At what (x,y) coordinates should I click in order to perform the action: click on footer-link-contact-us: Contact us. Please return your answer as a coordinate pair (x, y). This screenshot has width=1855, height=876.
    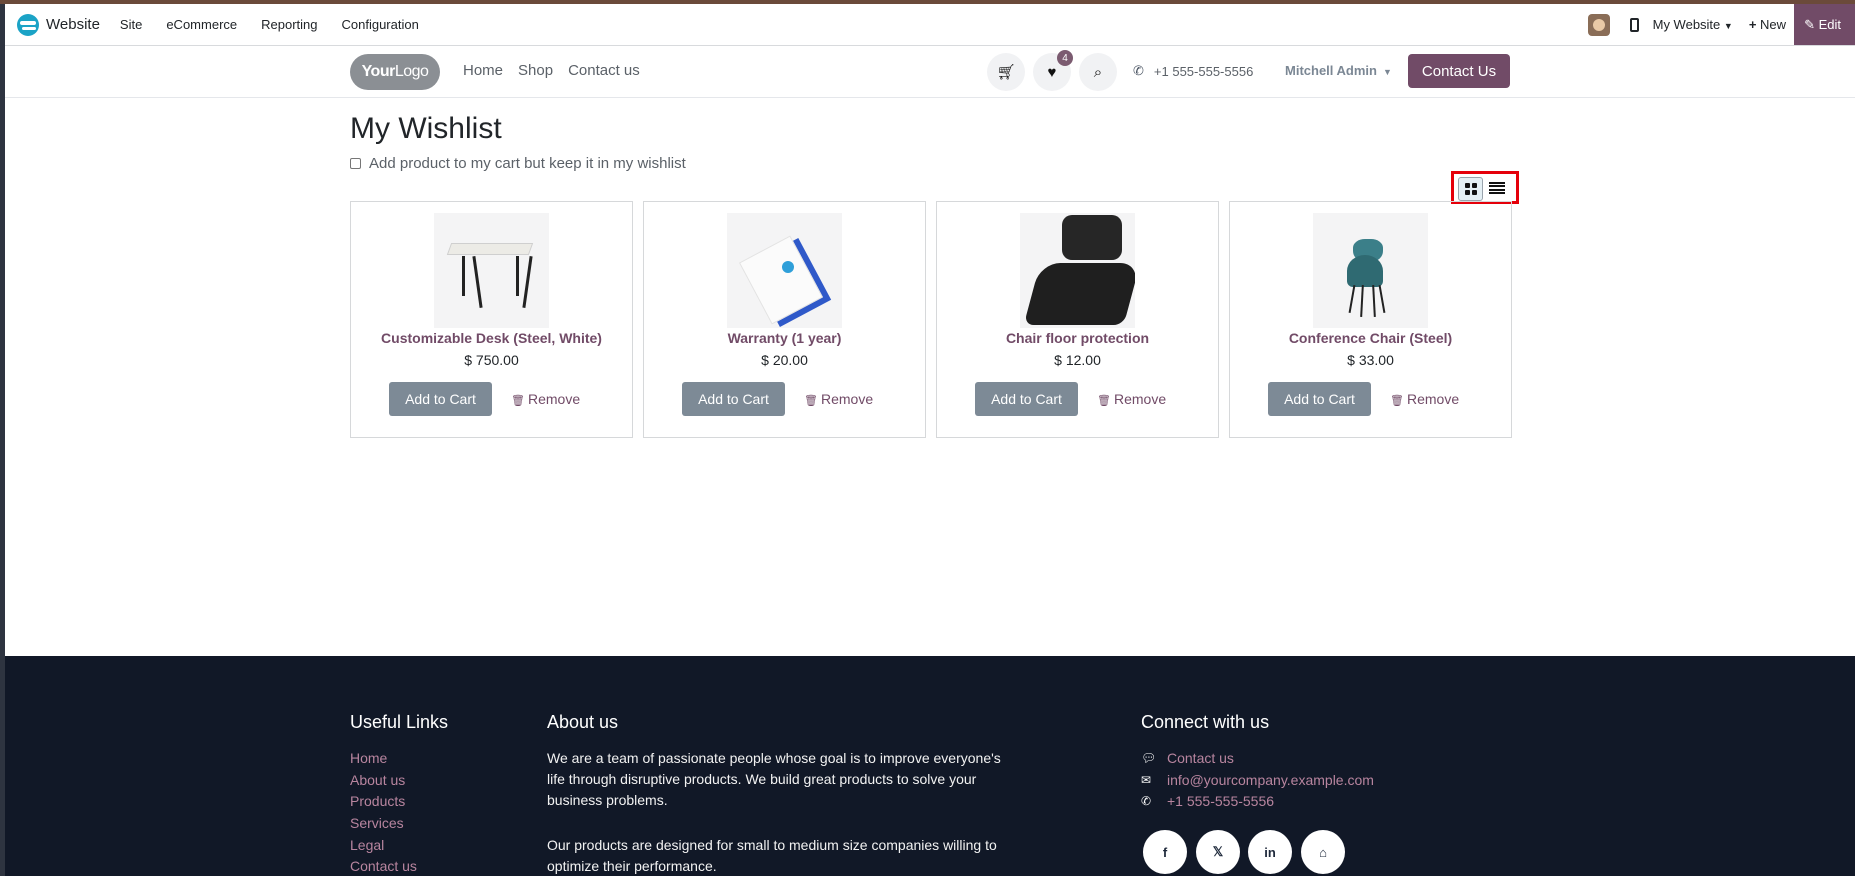
    Looking at the image, I should click on (383, 866).